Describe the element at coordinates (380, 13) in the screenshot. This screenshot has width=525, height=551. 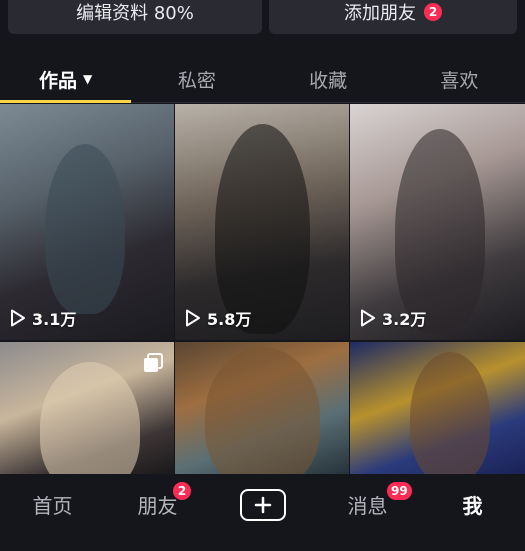
I see `add-friend-label: 添加朋友` at that location.